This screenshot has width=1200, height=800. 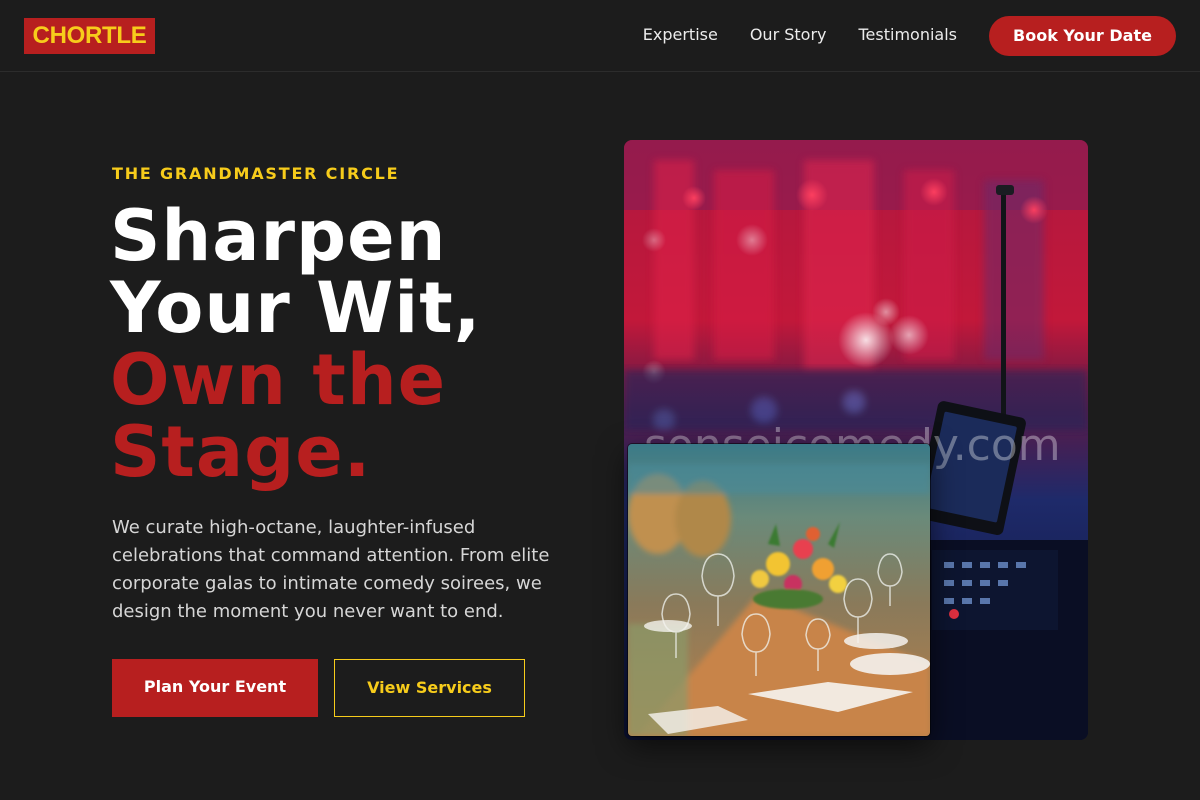 I want to click on hero-eyebrow: THE GRANDMASTER CIRCLE, so click(x=256, y=173).